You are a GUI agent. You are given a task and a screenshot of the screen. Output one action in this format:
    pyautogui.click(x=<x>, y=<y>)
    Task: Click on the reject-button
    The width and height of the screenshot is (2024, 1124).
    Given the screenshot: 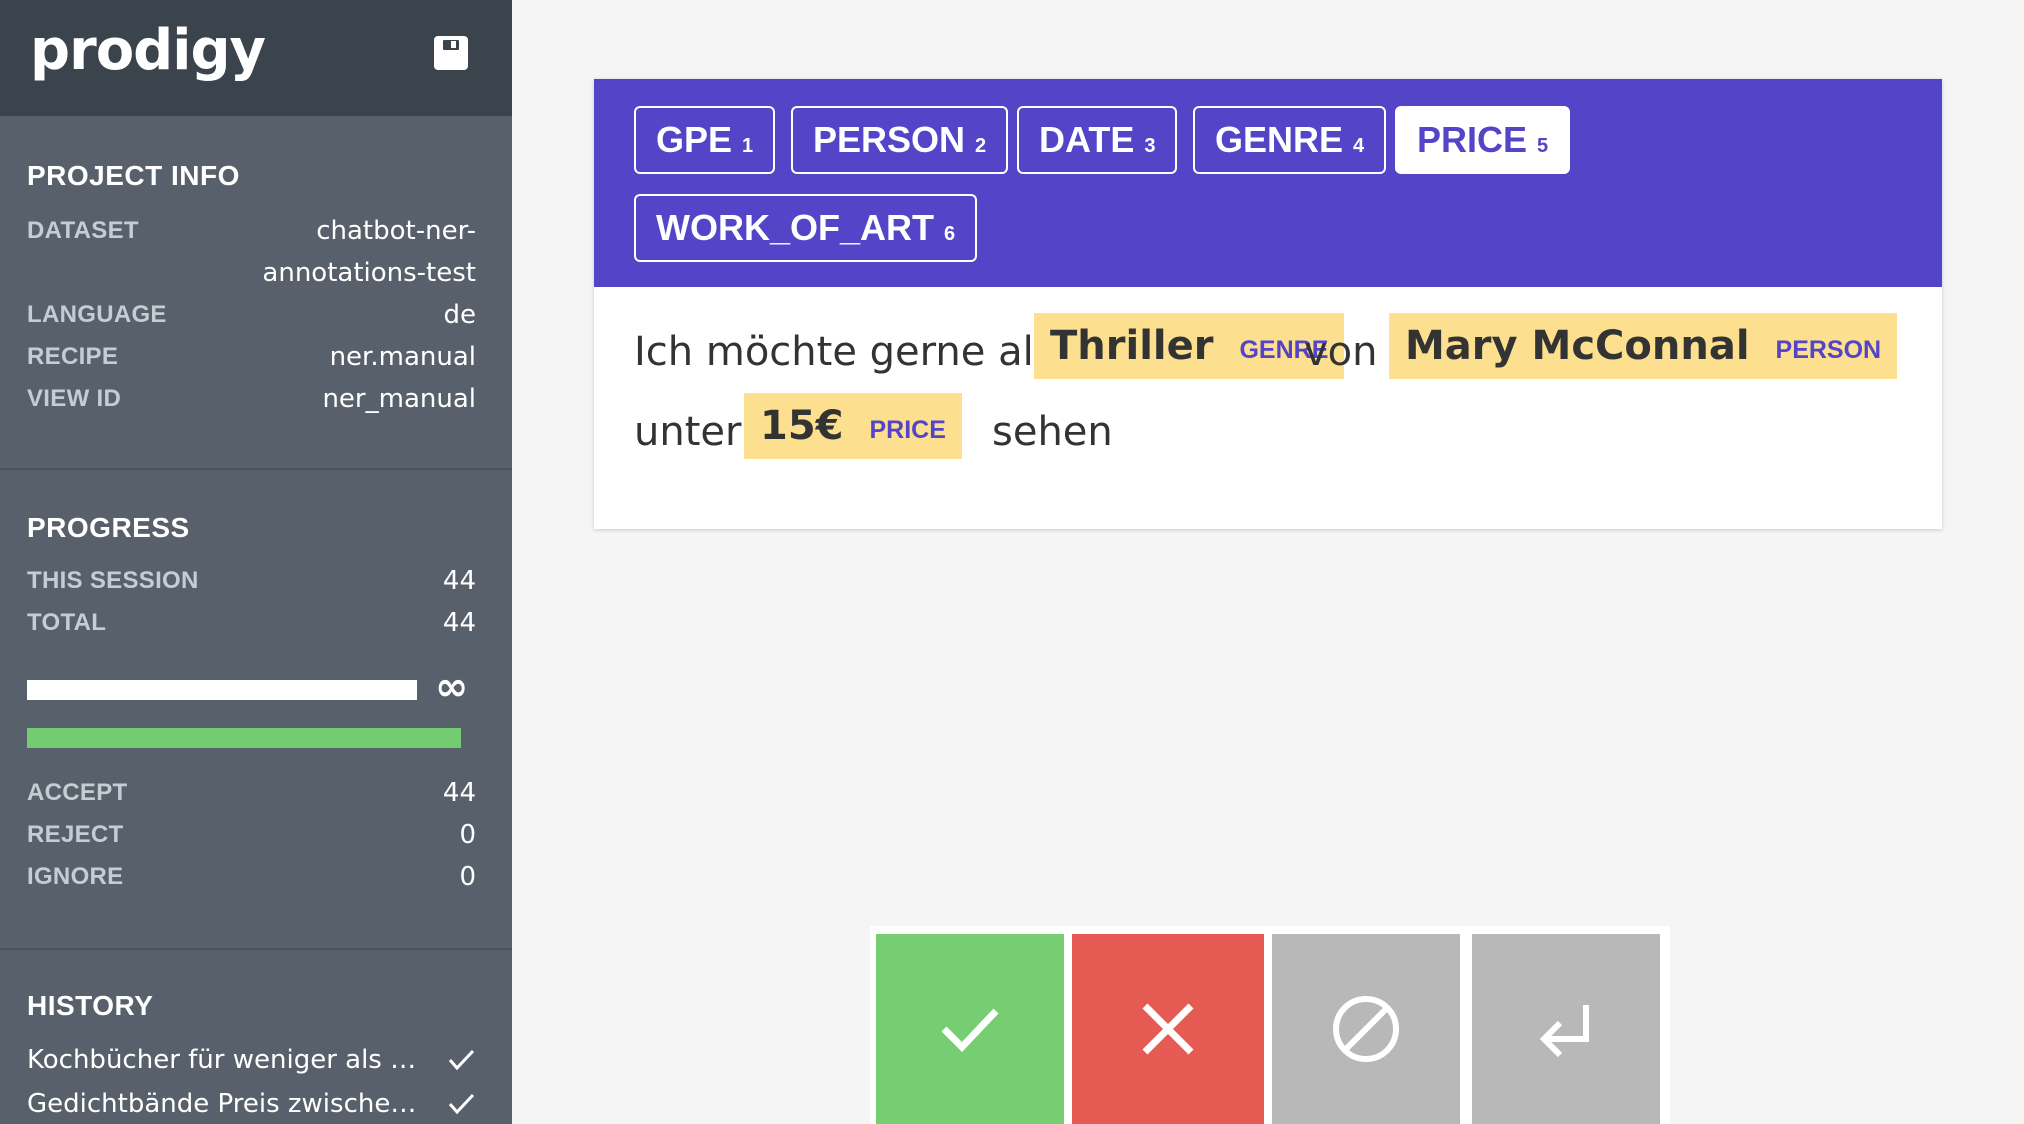 What is the action you would take?
    pyautogui.click(x=1168, y=1029)
    